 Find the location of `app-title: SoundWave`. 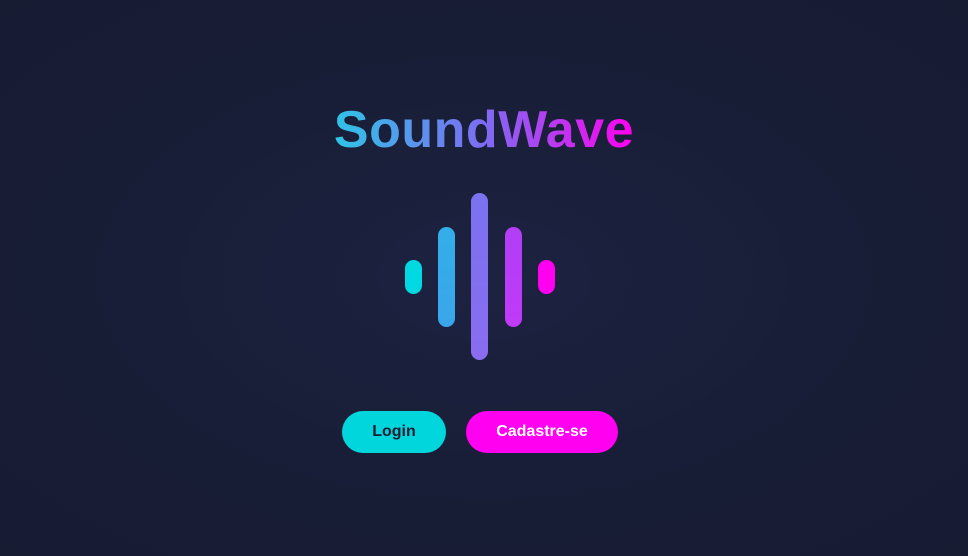

app-title: SoundWave is located at coordinates (484, 130).